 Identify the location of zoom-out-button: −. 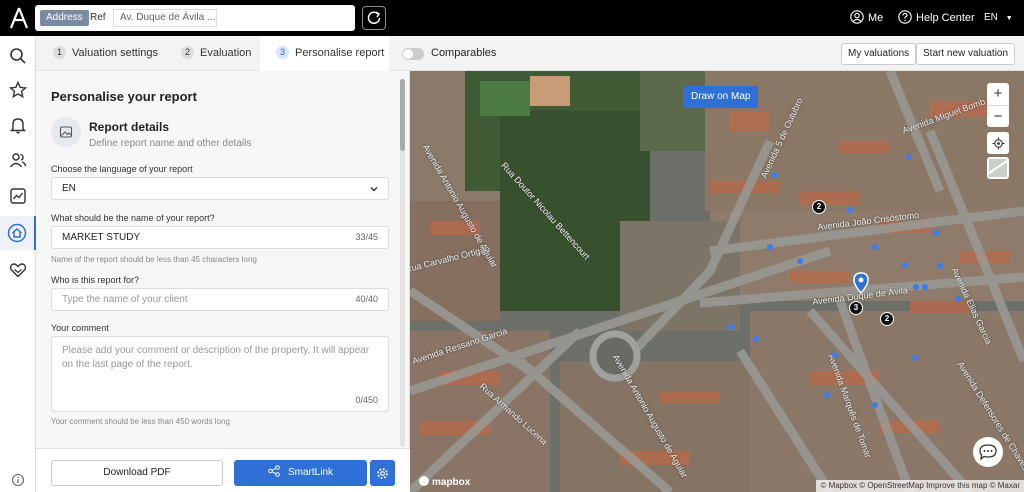
(998, 116).